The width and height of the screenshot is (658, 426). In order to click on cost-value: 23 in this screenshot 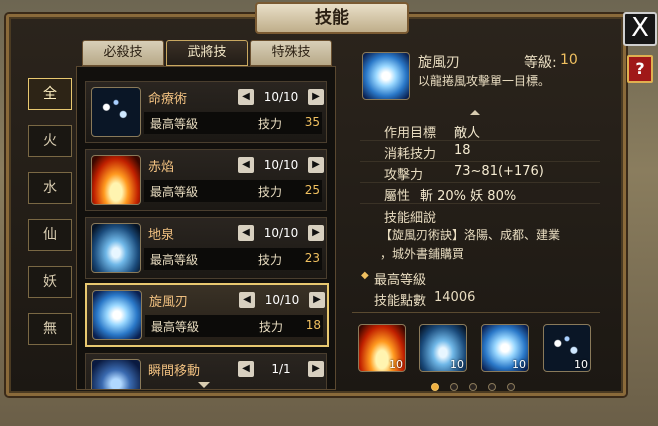, I will do `click(312, 258)`.